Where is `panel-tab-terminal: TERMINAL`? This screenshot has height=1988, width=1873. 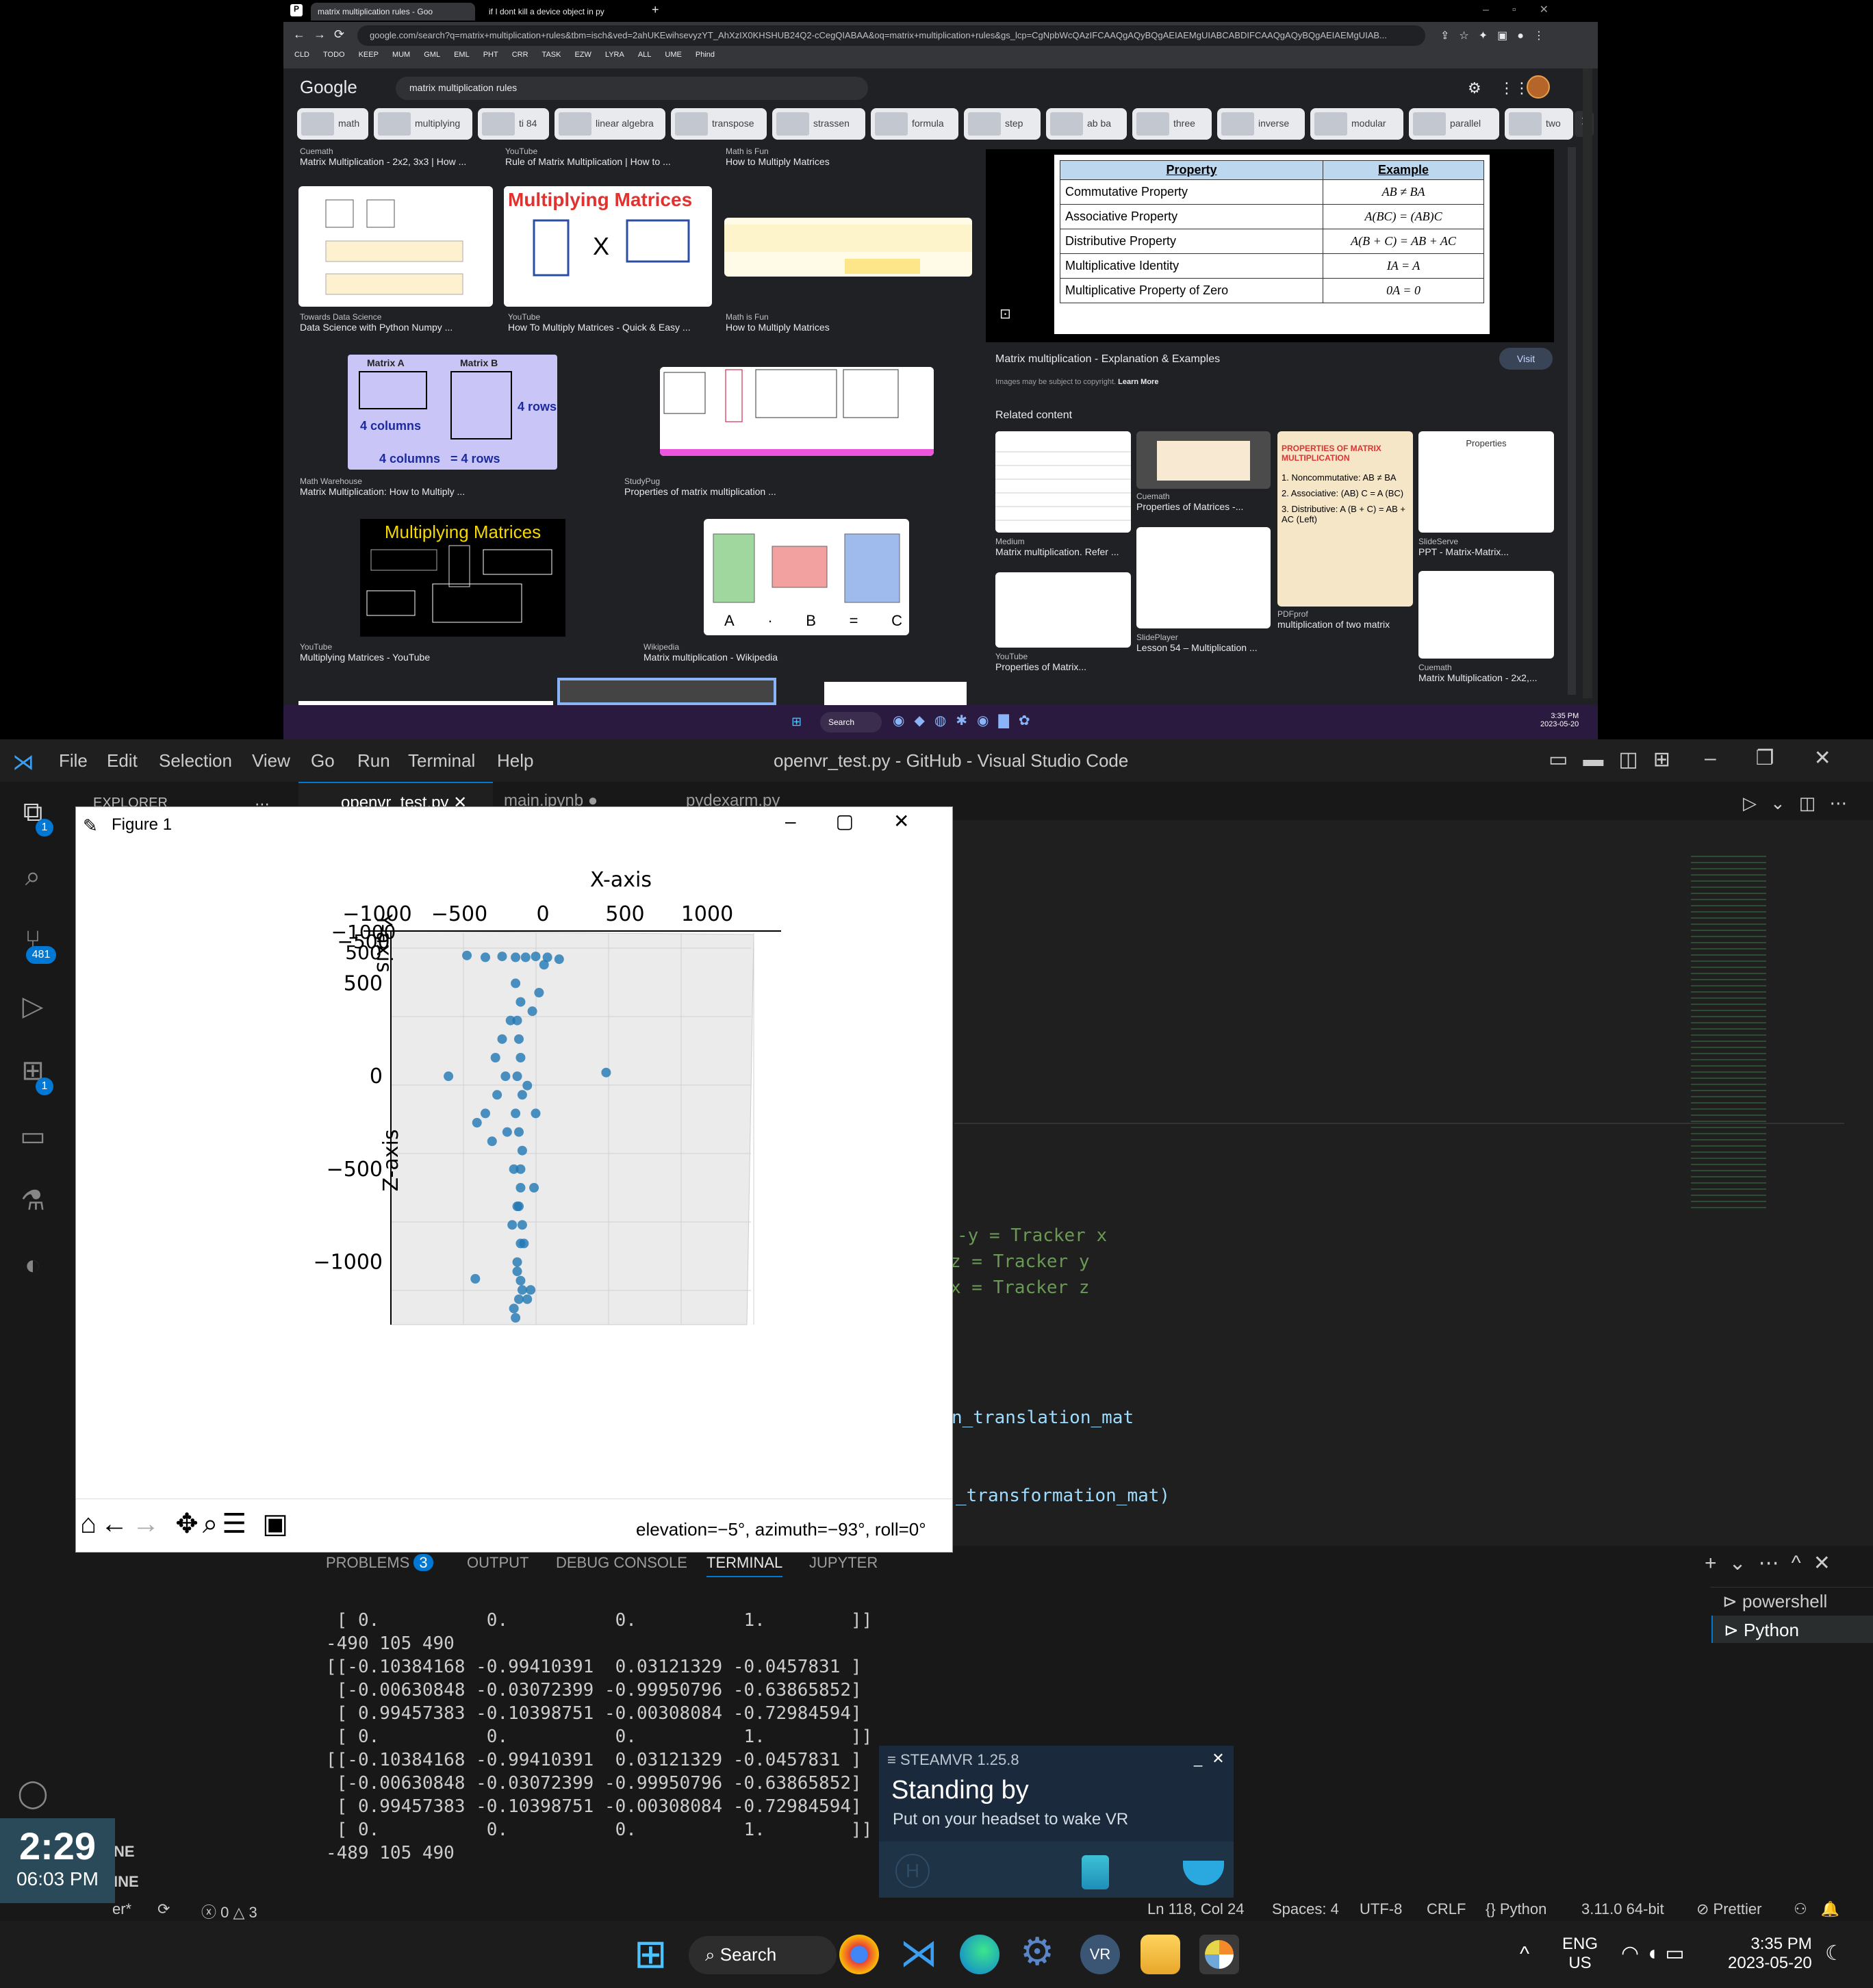 panel-tab-terminal: TERMINAL is located at coordinates (744, 1565).